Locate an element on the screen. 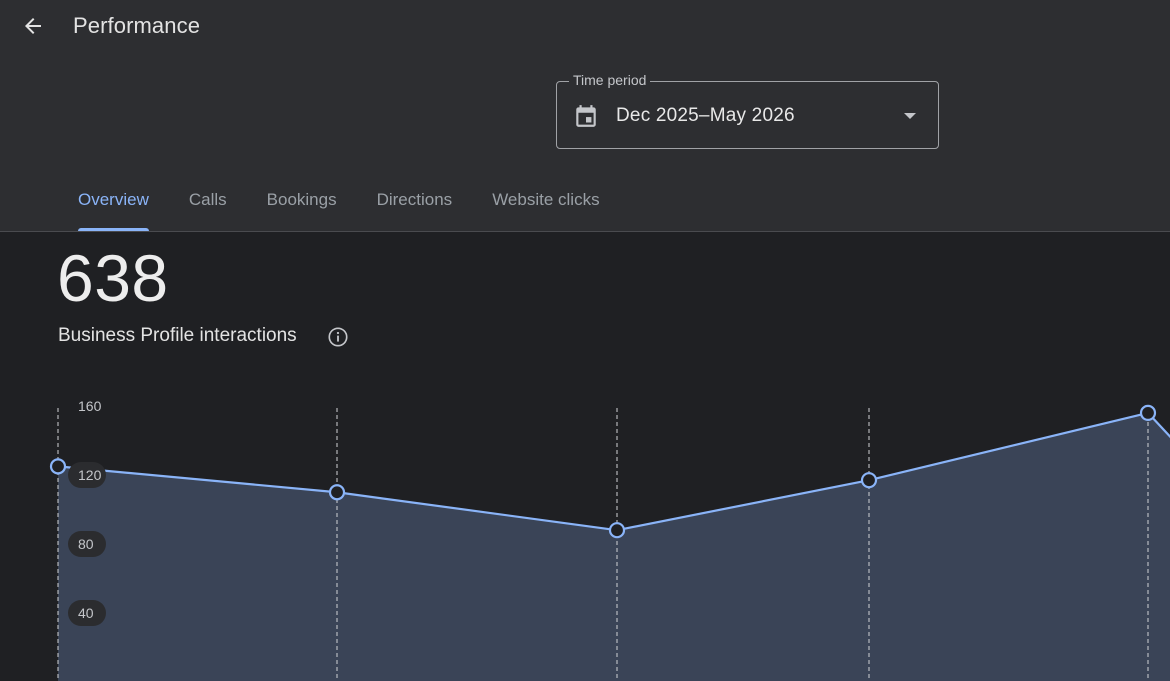  info-icon is located at coordinates (338, 337).